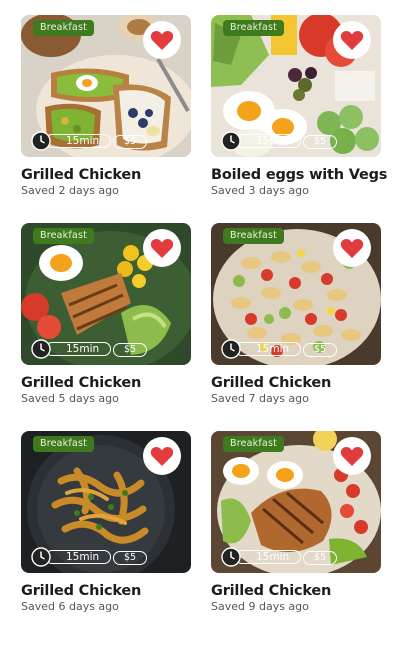 This screenshot has height=645, width=402. I want to click on saved-time: Saved 5 days ago, so click(70, 398).